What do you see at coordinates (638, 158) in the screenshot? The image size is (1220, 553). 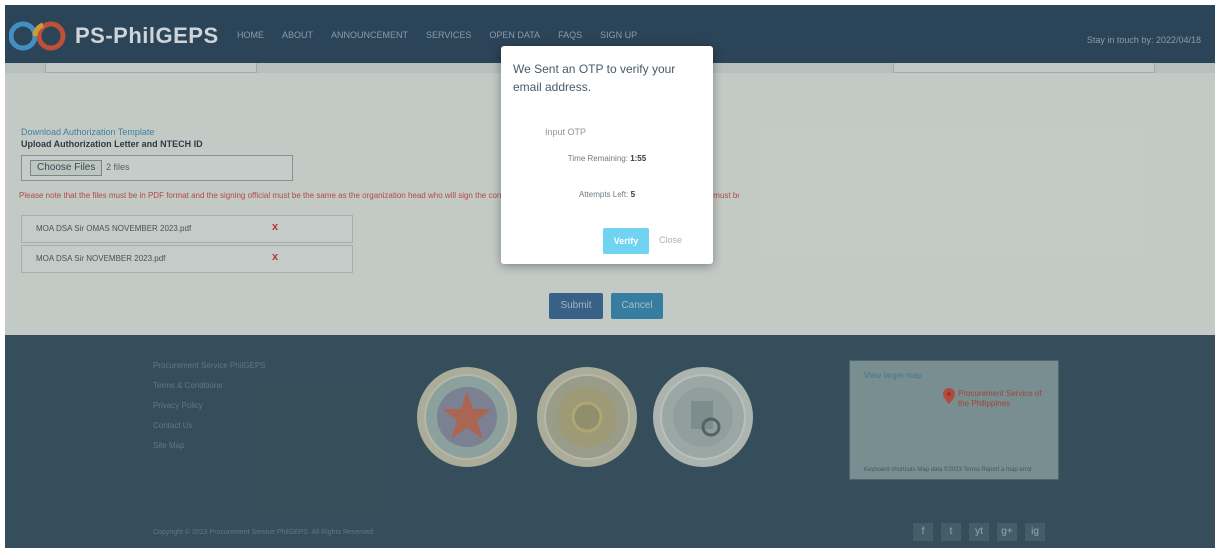 I see `time-value: 1:55` at bounding box center [638, 158].